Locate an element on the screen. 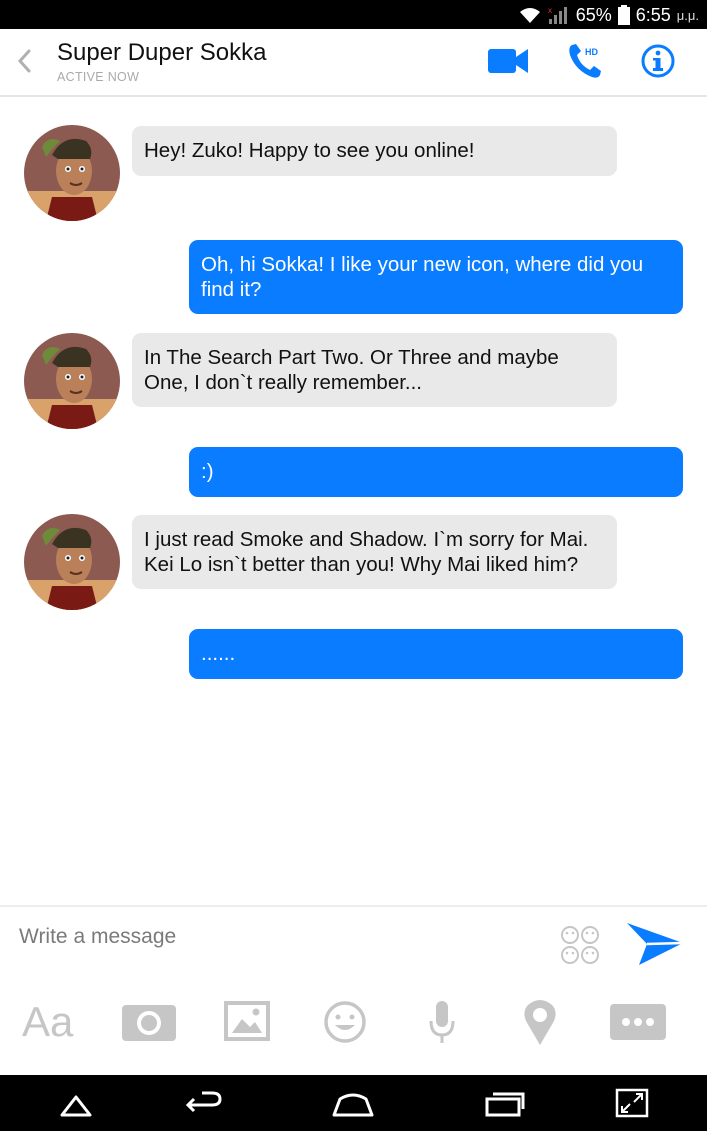 This screenshot has height=1131, width=707. outgoing-message: :) is located at coordinates (436, 472).